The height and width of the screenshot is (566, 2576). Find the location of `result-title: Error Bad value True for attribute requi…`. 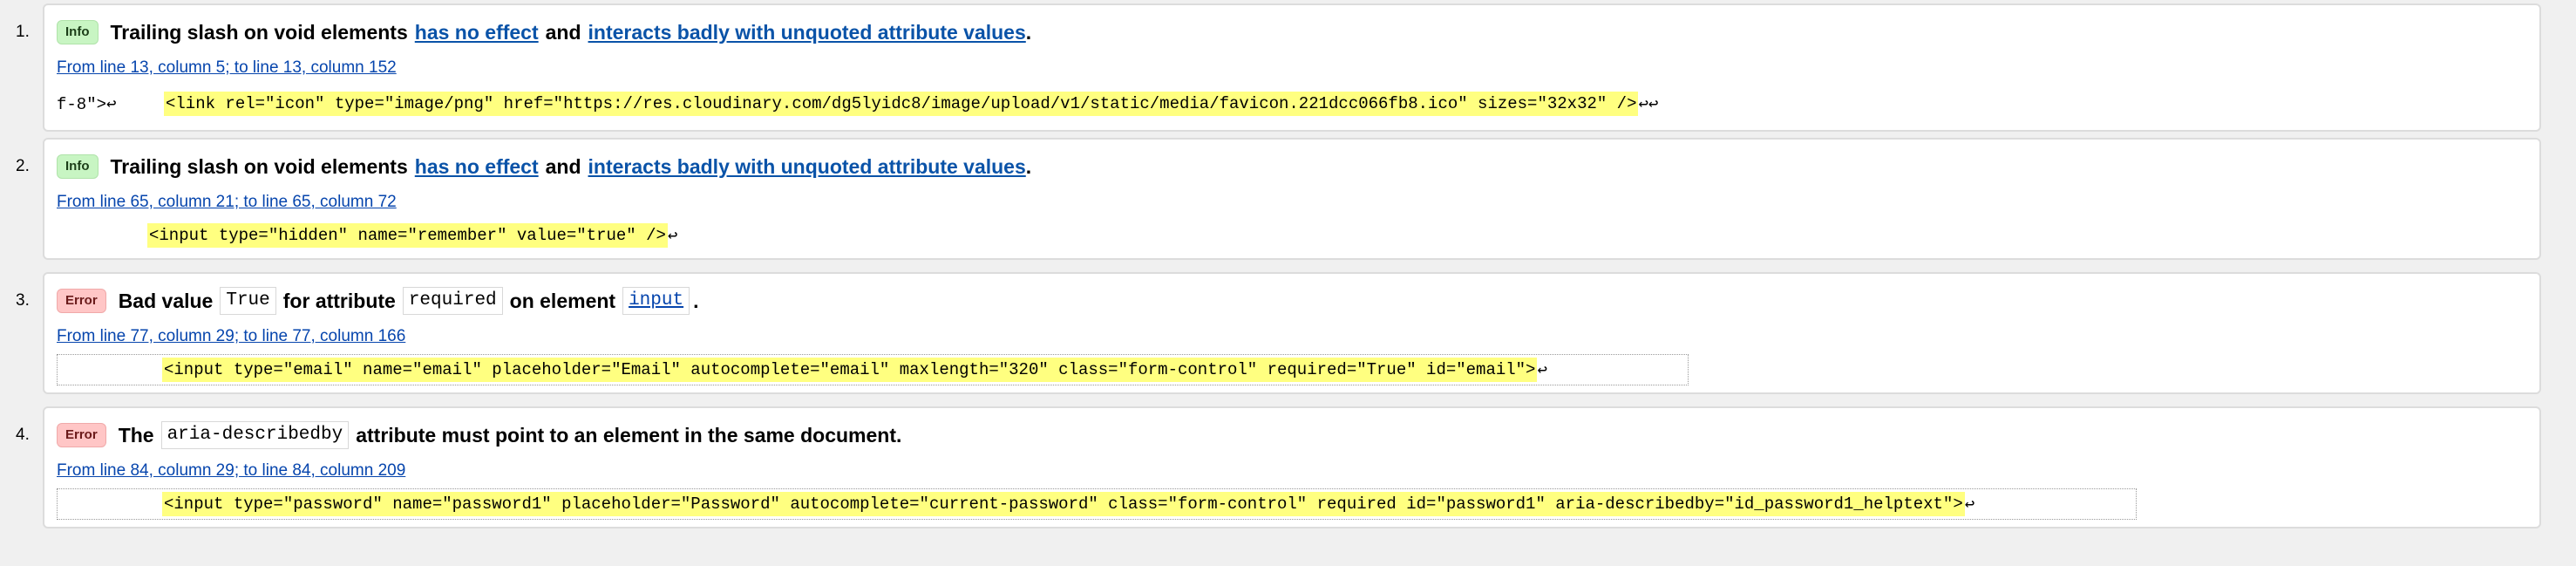

result-title: Error Bad value True for attribute requi… is located at coordinates (377, 301).